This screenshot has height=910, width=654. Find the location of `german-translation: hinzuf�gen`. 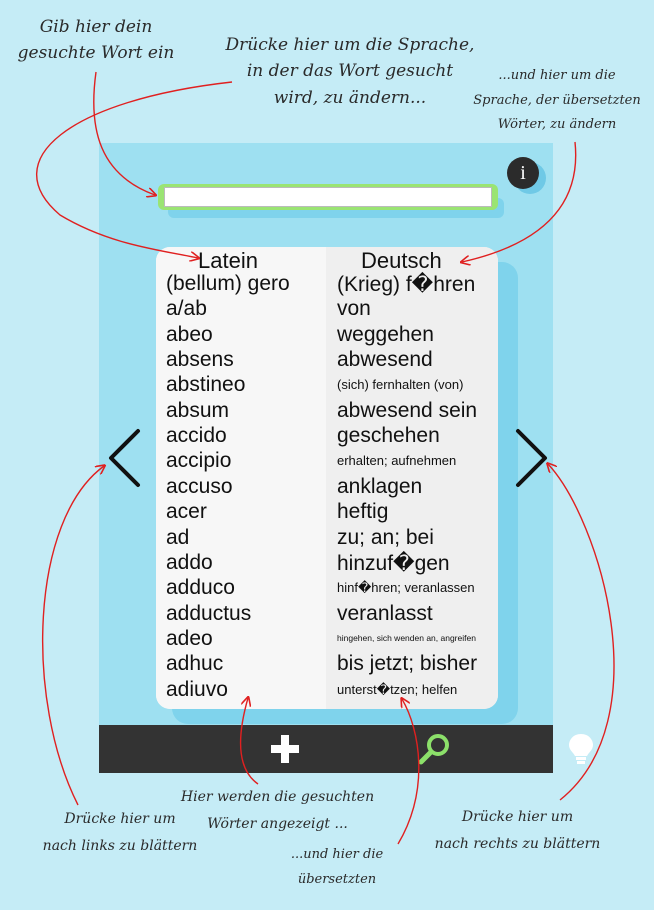

german-translation: hinzuf�gen is located at coordinates (393, 563).